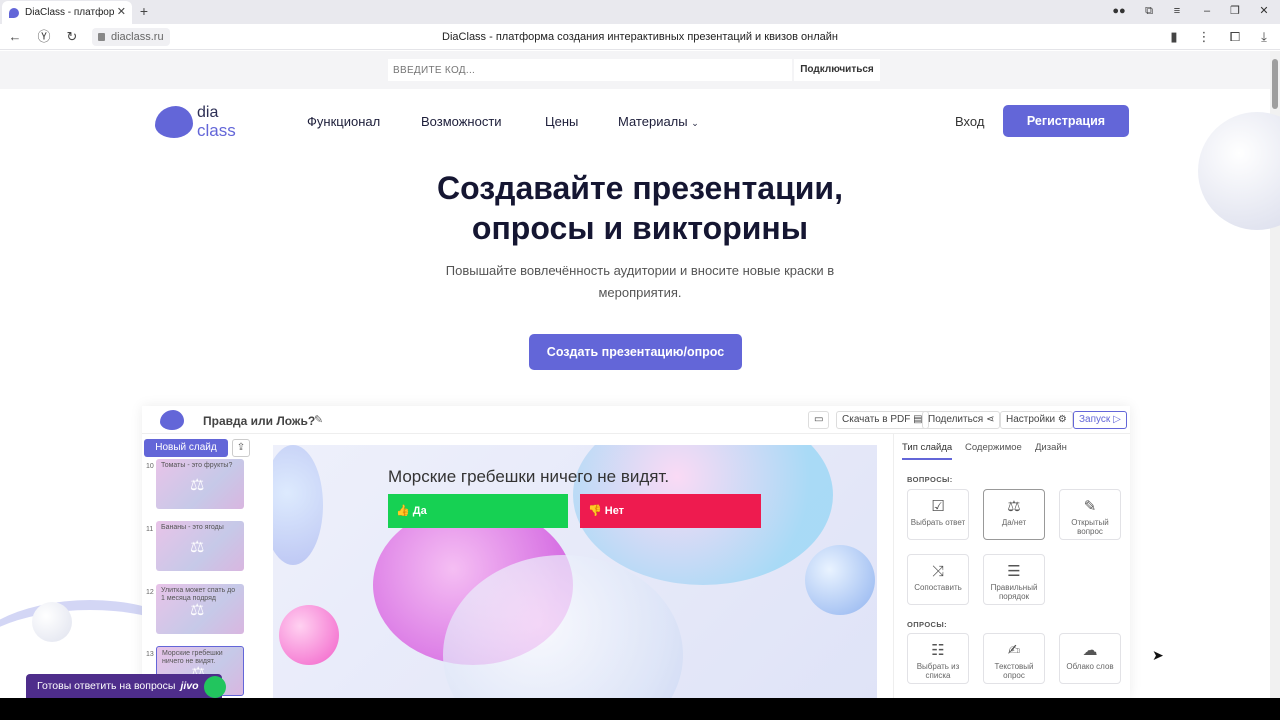  I want to click on new-slide-button: Новый слайд, so click(186, 448).